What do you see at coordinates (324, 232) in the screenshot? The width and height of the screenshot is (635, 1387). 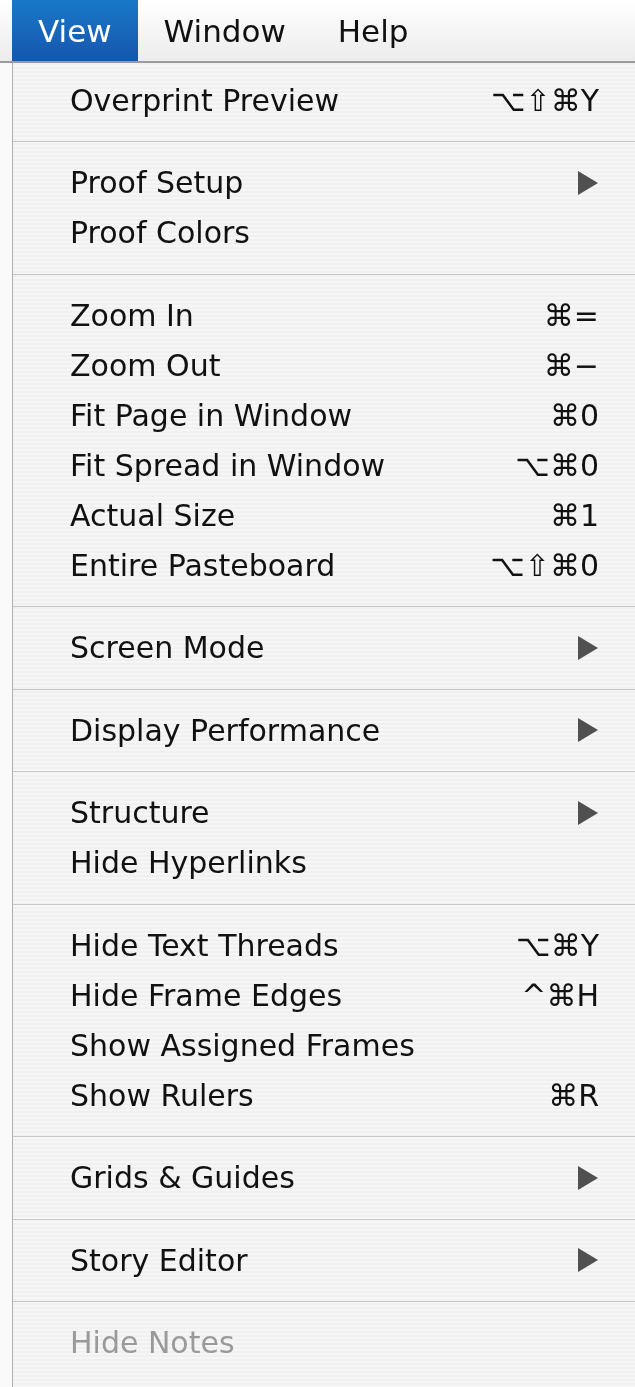 I see `menu-item: Proof Colors` at bounding box center [324, 232].